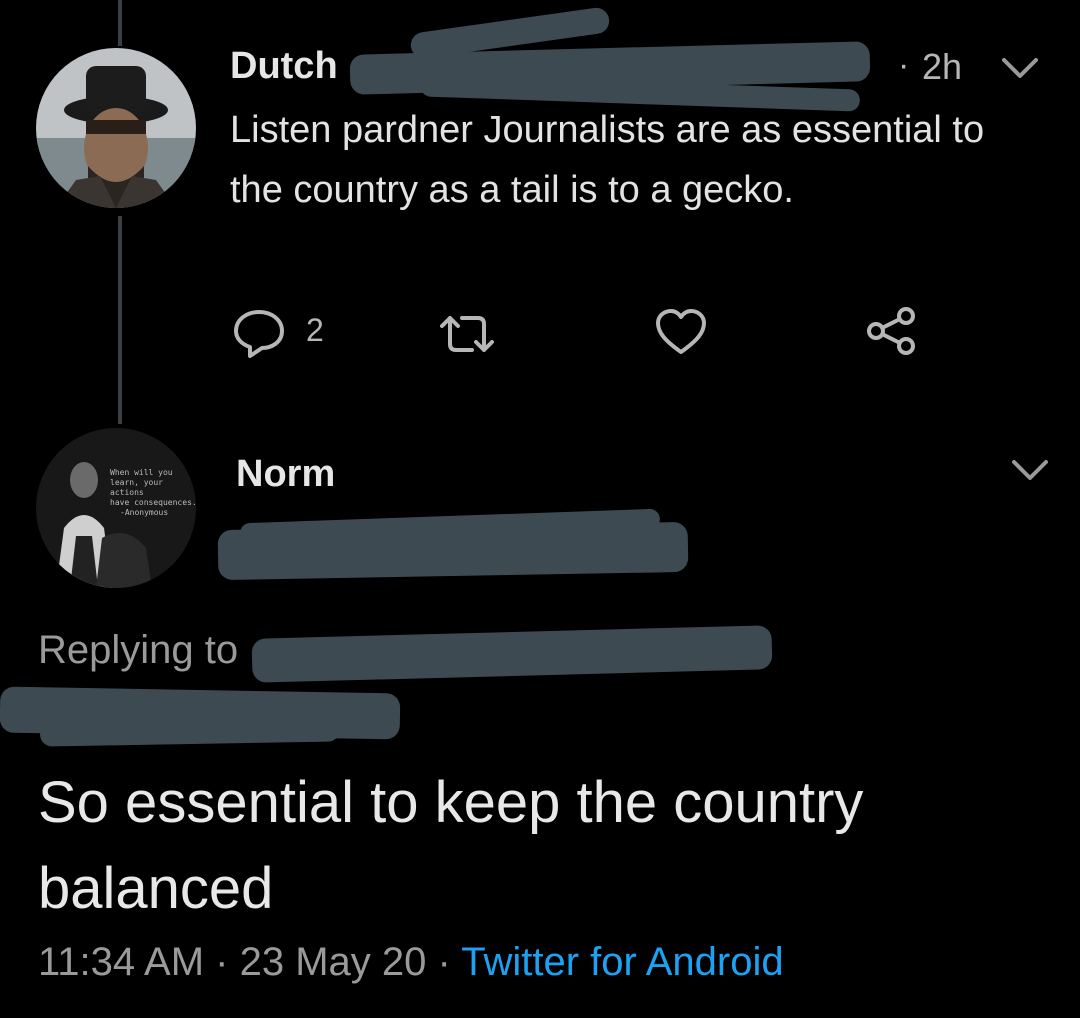 This screenshot has width=1080, height=1018. What do you see at coordinates (120, 320) in the screenshot?
I see `thread-line-bottom` at bounding box center [120, 320].